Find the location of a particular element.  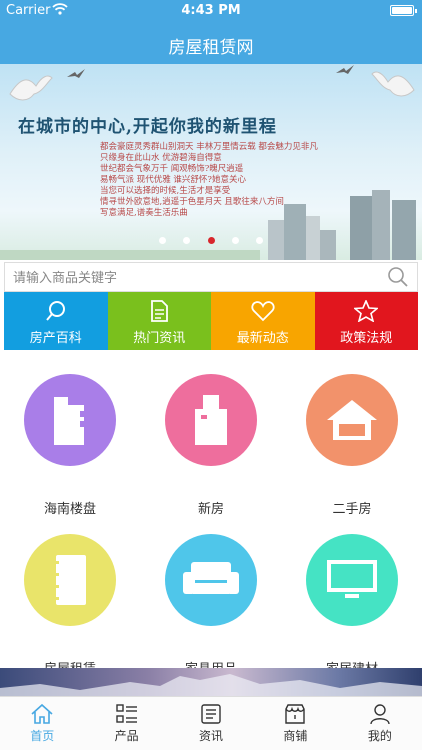

news-icon is located at coordinates (211, 714).